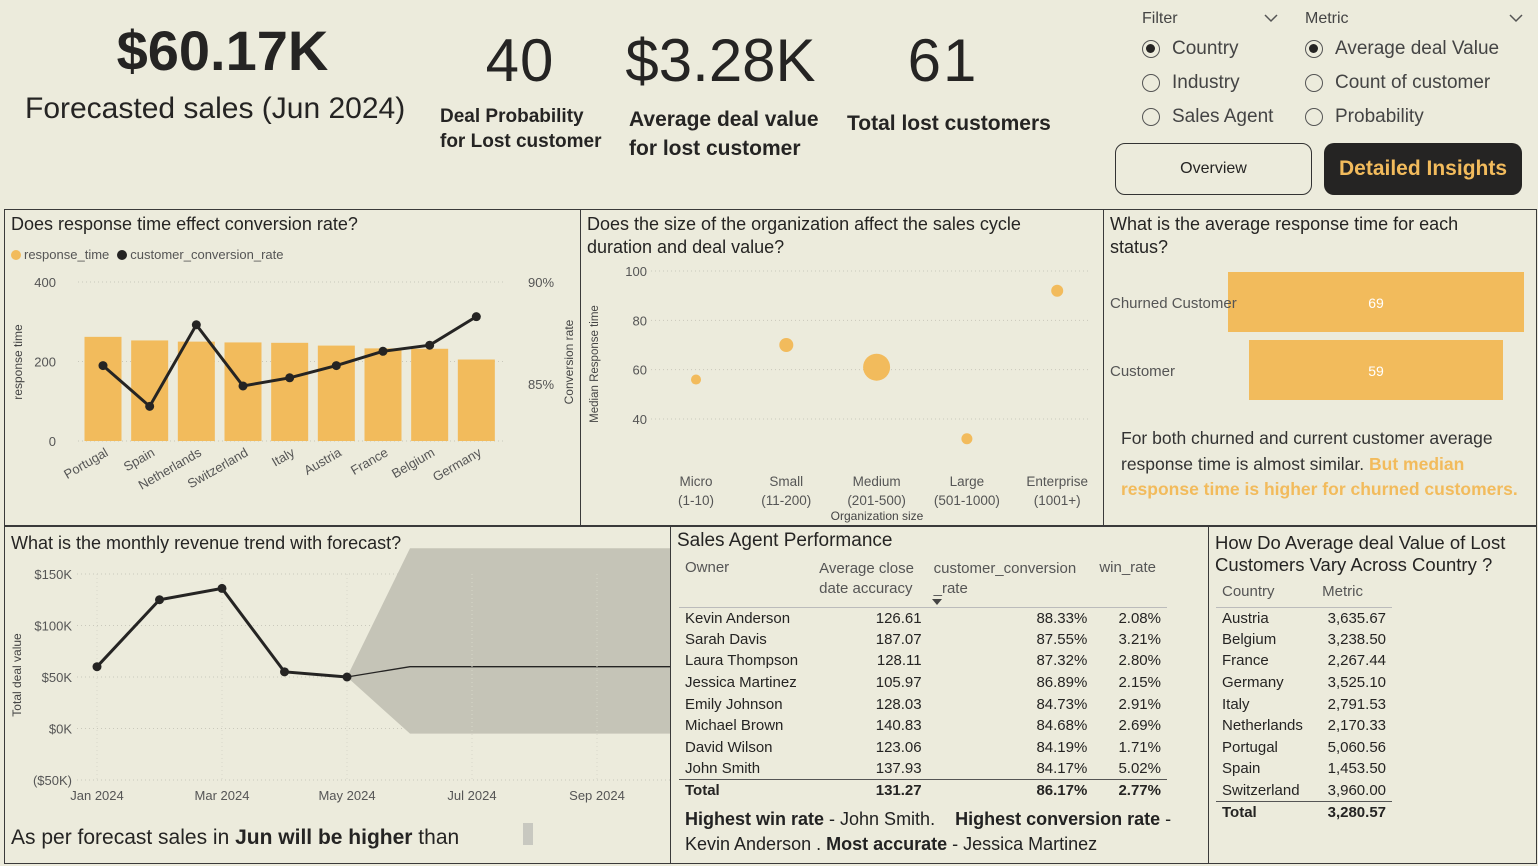  What do you see at coordinates (1356, 769) in the screenshot?
I see `metric-cell: 1,453.50` at bounding box center [1356, 769].